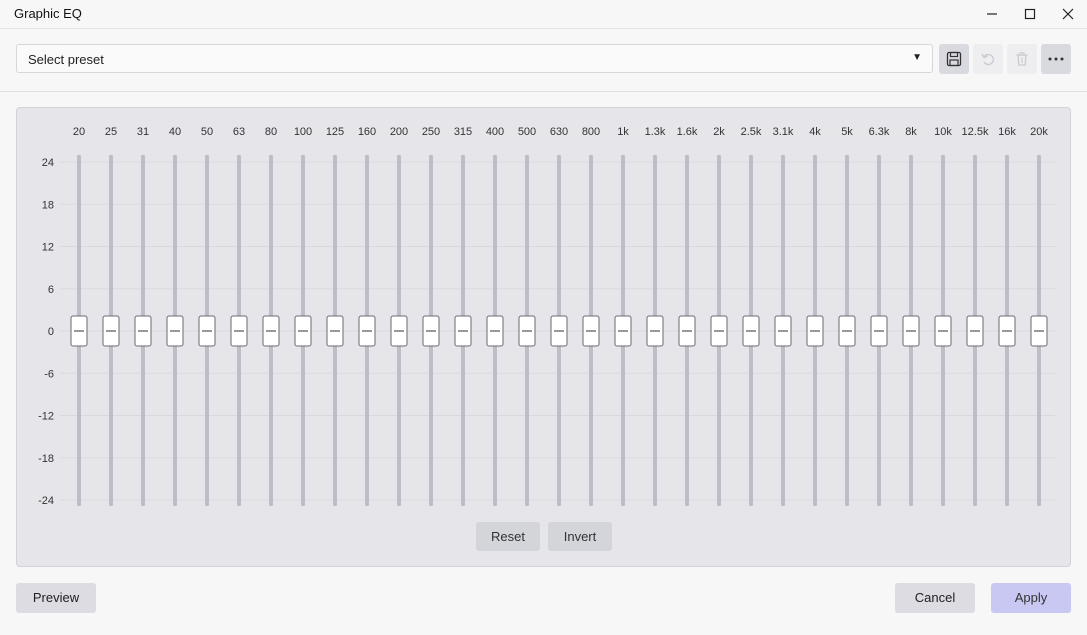 The width and height of the screenshot is (1087, 635). I want to click on db-tick-label: 12, so click(48, 248).